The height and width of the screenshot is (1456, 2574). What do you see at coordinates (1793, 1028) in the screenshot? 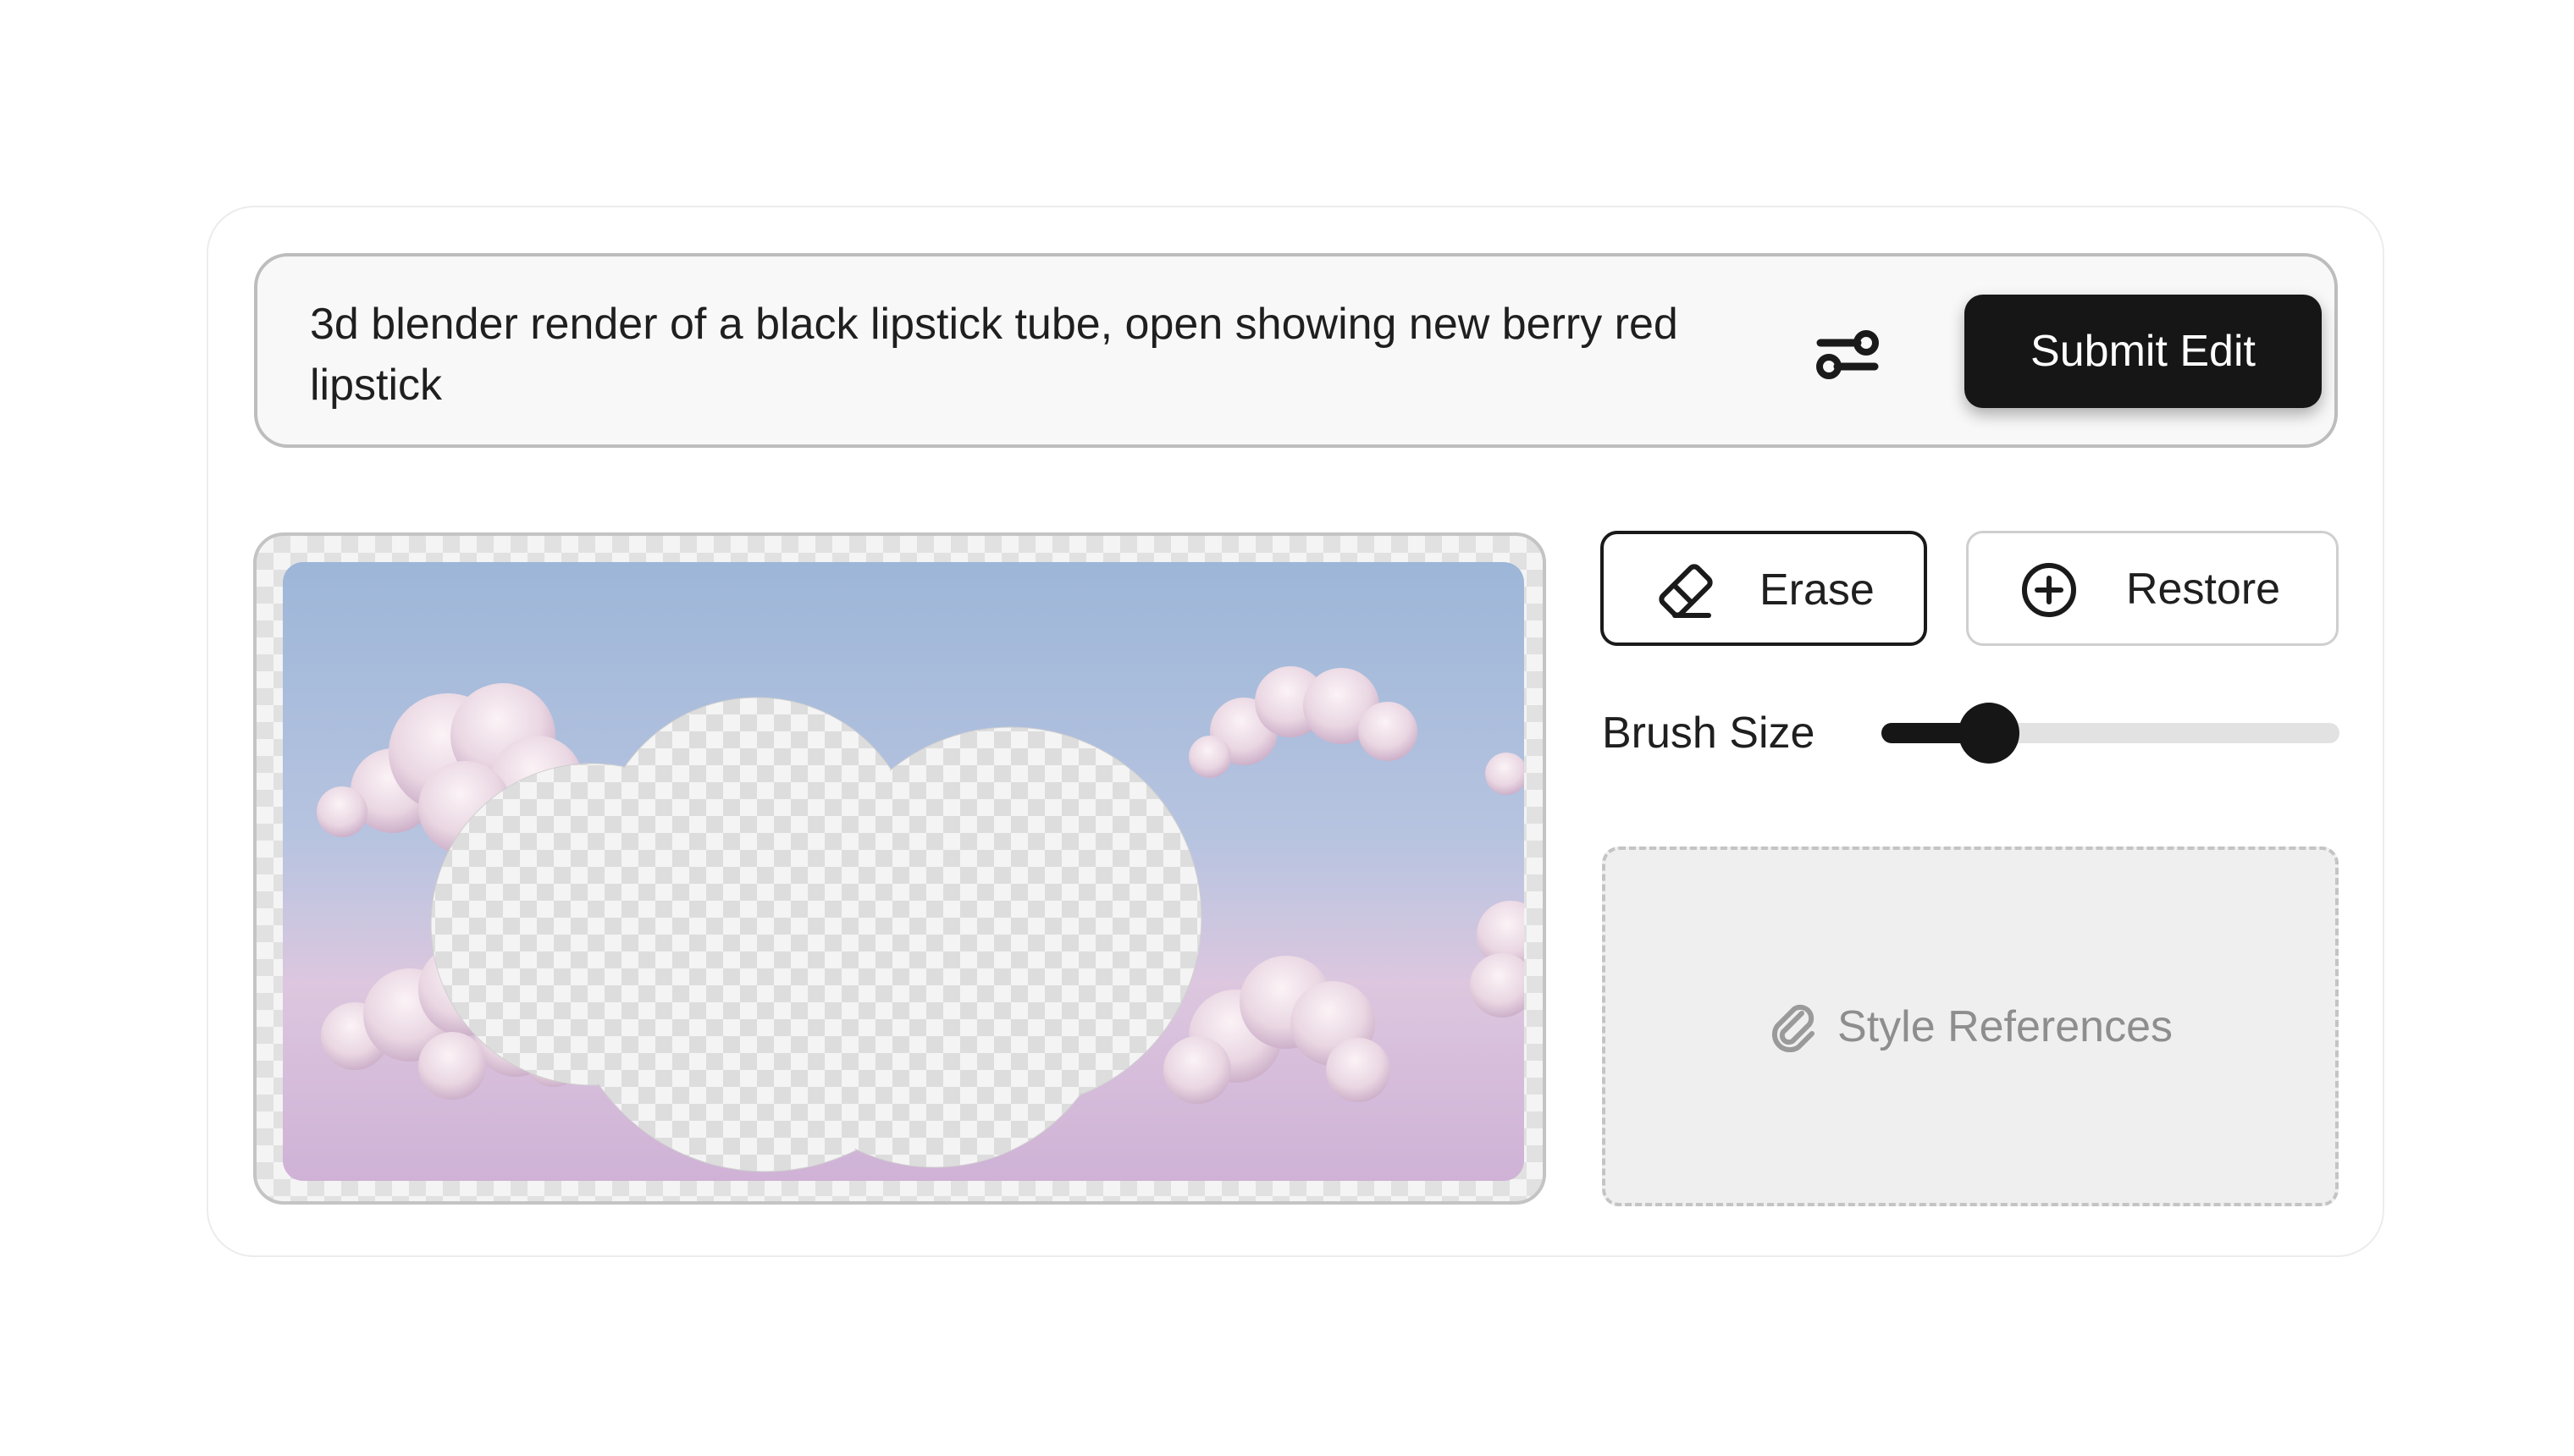
I see `paperclip-icon` at bounding box center [1793, 1028].